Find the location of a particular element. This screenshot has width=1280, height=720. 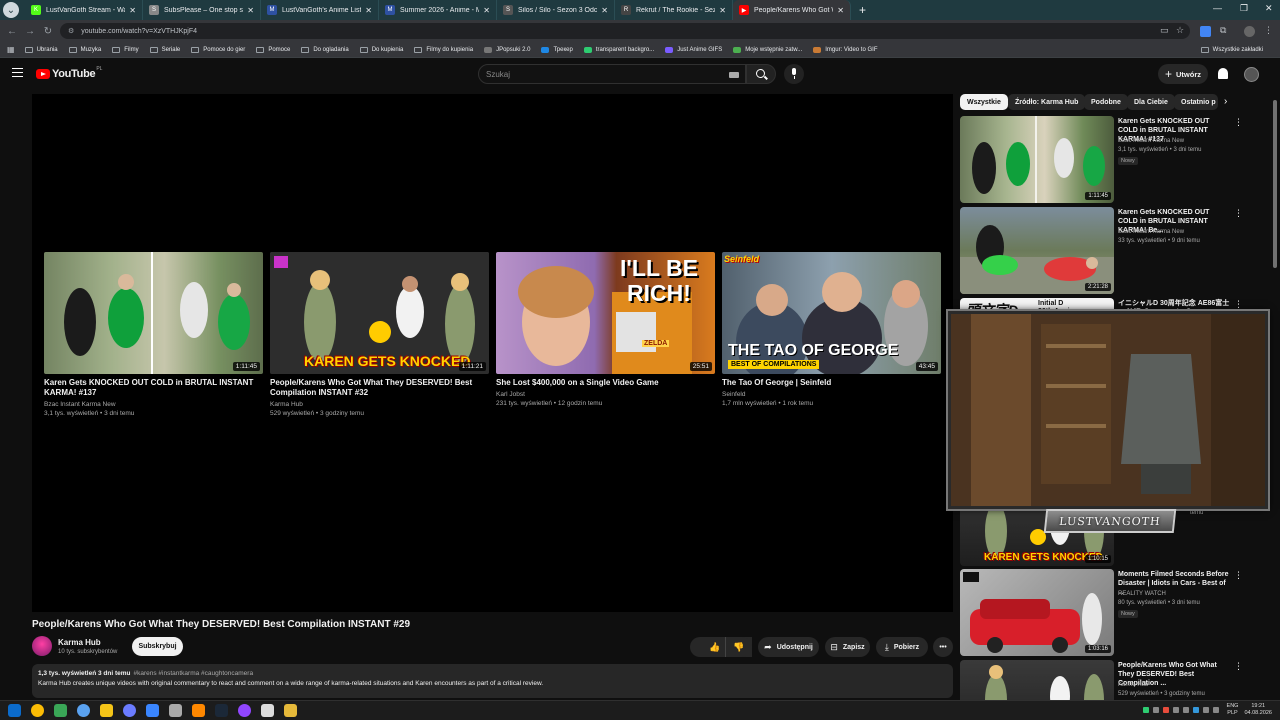

maximize-button: ❐ is located at coordinates (1244, 8).